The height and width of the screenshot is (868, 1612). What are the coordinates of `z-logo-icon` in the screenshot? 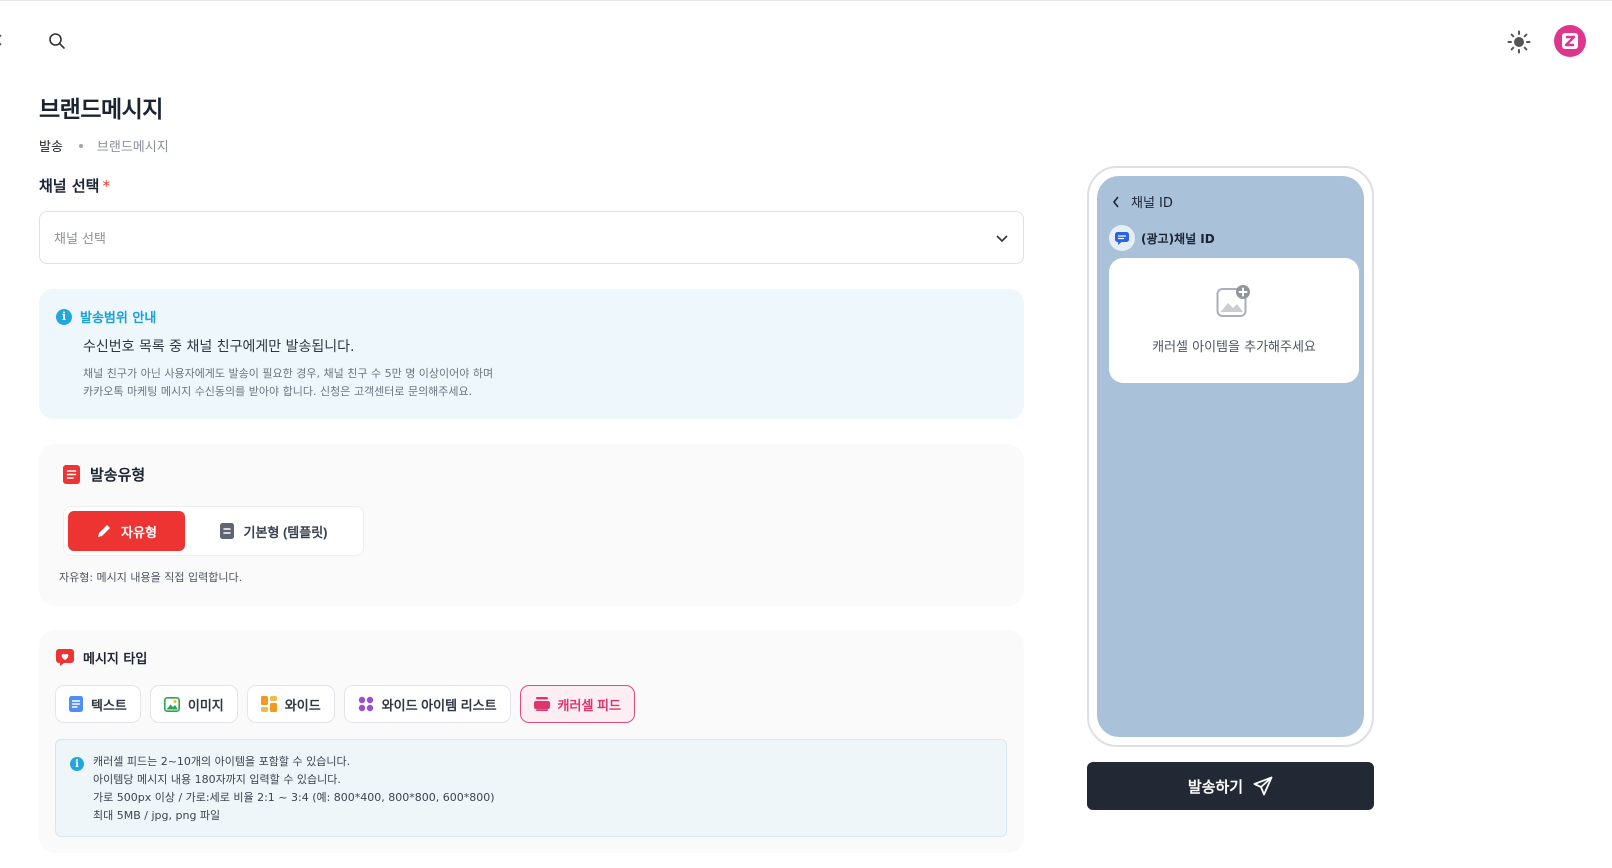 It's located at (1570, 41).